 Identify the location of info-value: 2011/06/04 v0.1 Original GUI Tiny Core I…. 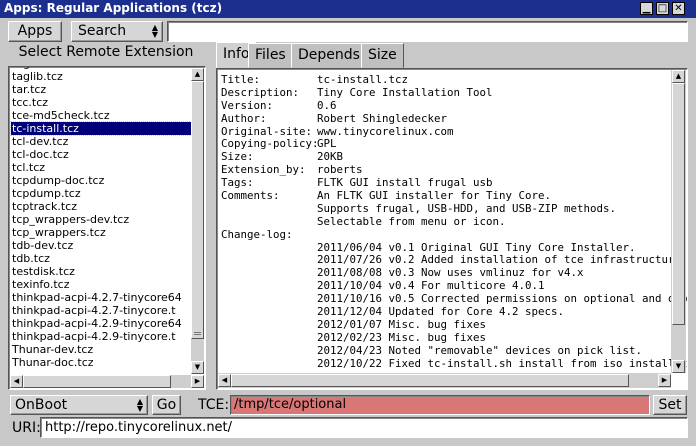
(476, 247).